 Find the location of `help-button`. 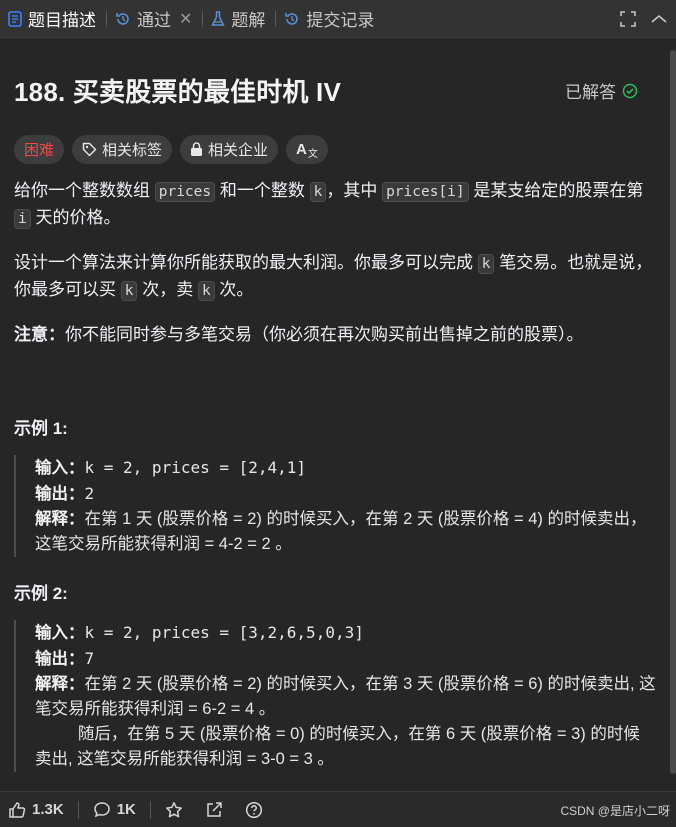

help-button is located at coordinates (254, 810).